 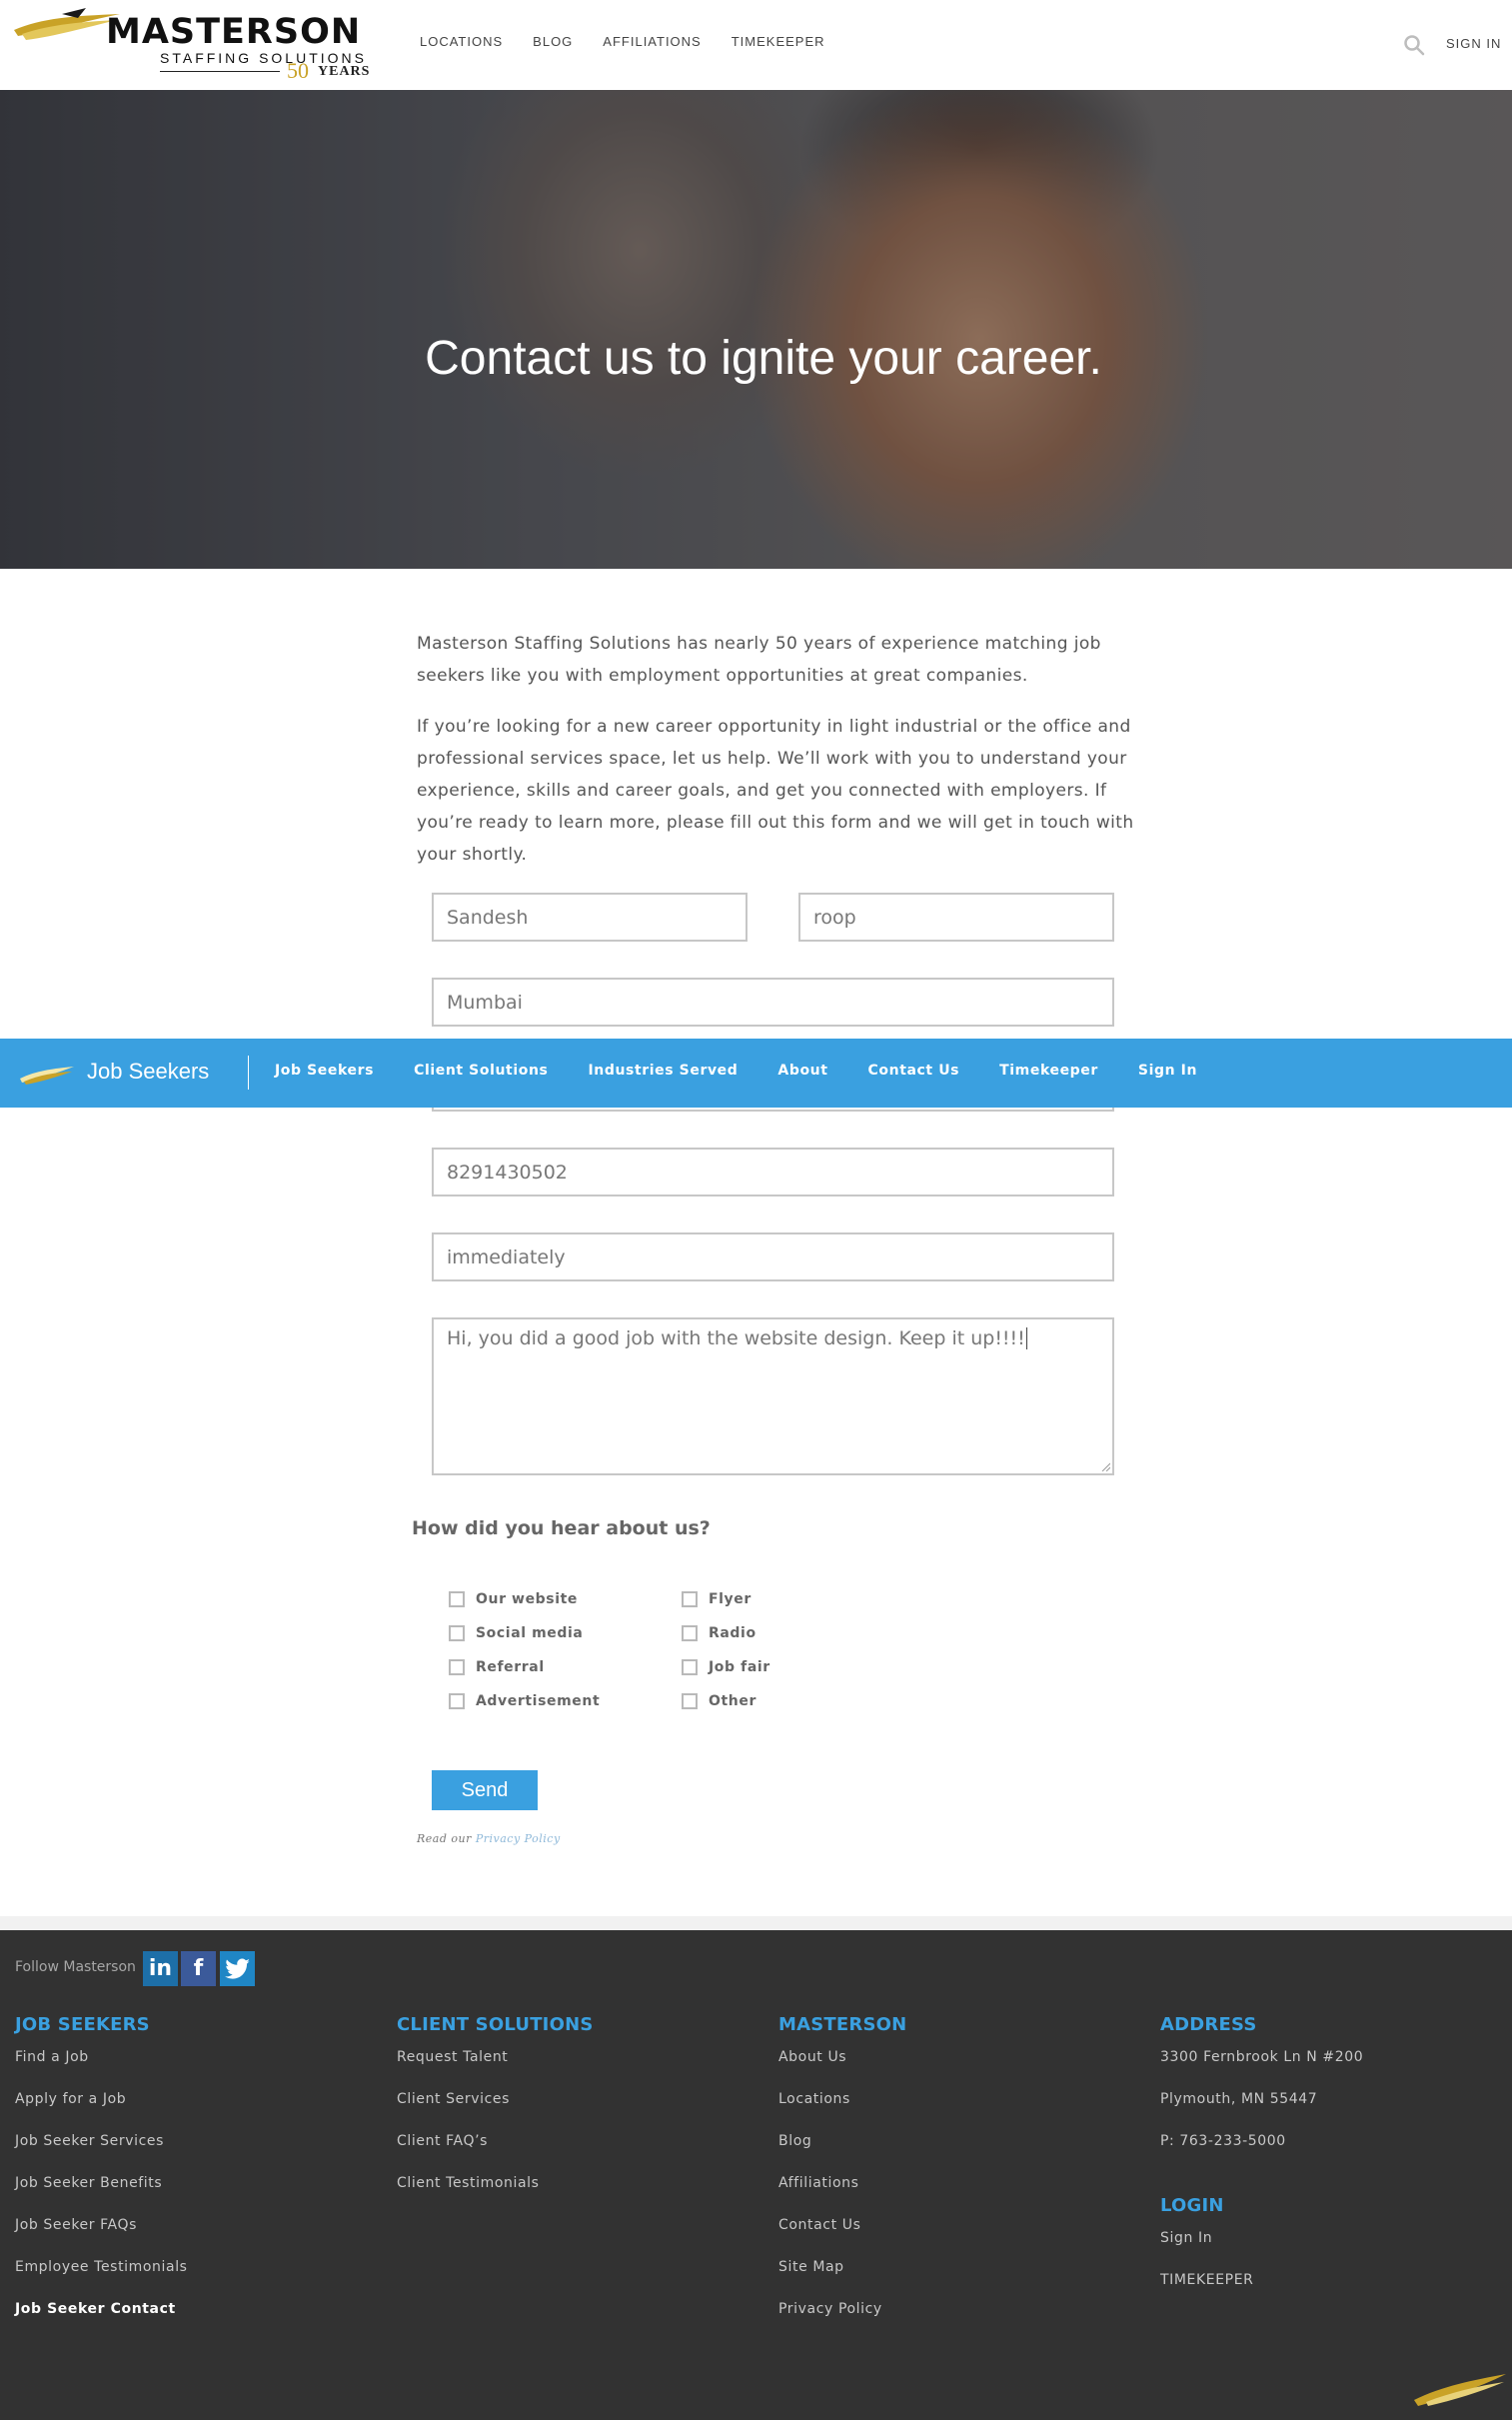 I want to click on first-name-field: Sandesh, so click(x=590, y=917).